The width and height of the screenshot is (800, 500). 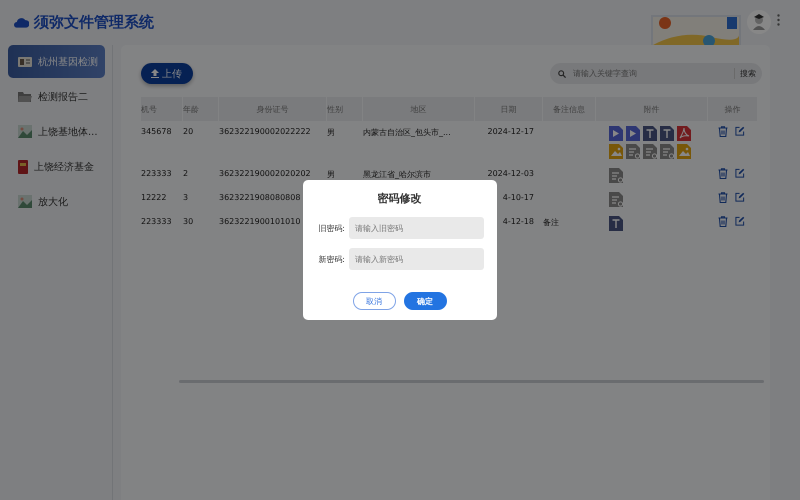 I want to click on upload-icon, so click(x=155, y=73).